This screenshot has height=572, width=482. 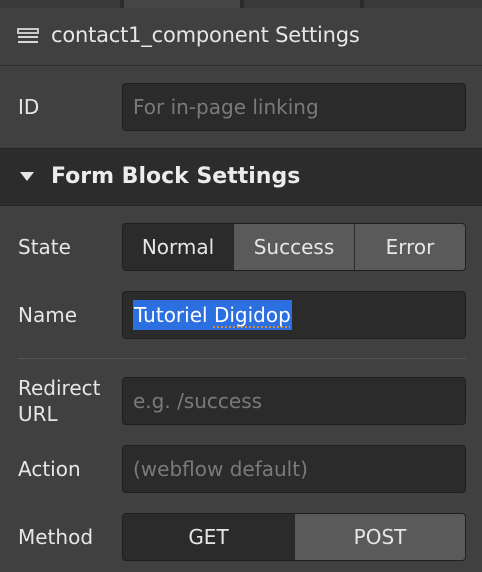 I want to click on state-success-button: Success, so click(x=293, y=247).